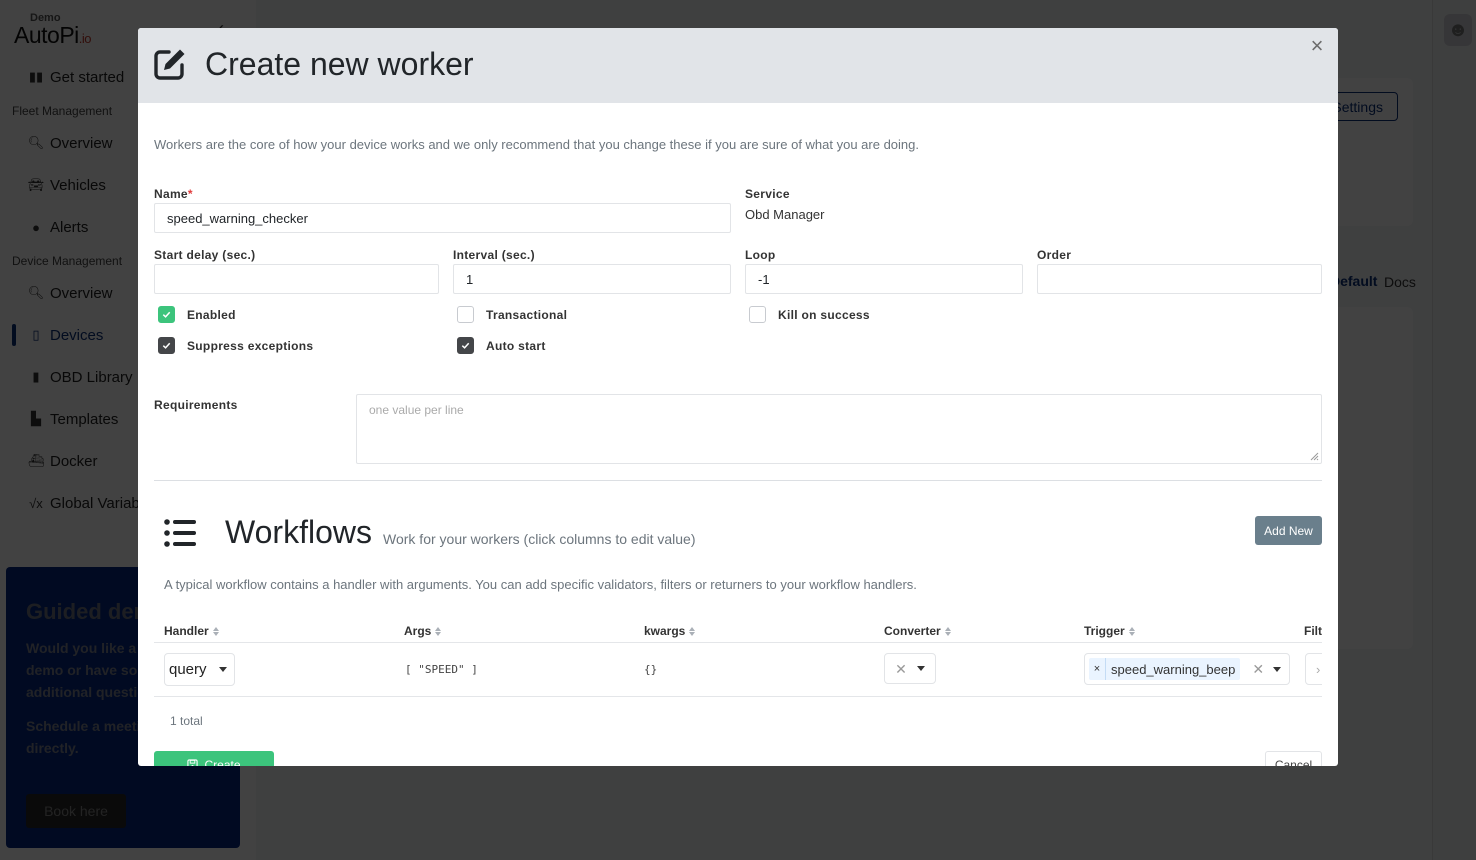 The height and width of the screenshot is (860, 1476). What do you see at coordinates (1288, 530) in the screenshot?
I see `add-new-workflow-button: Add New` at bounding box center [1288, 530].